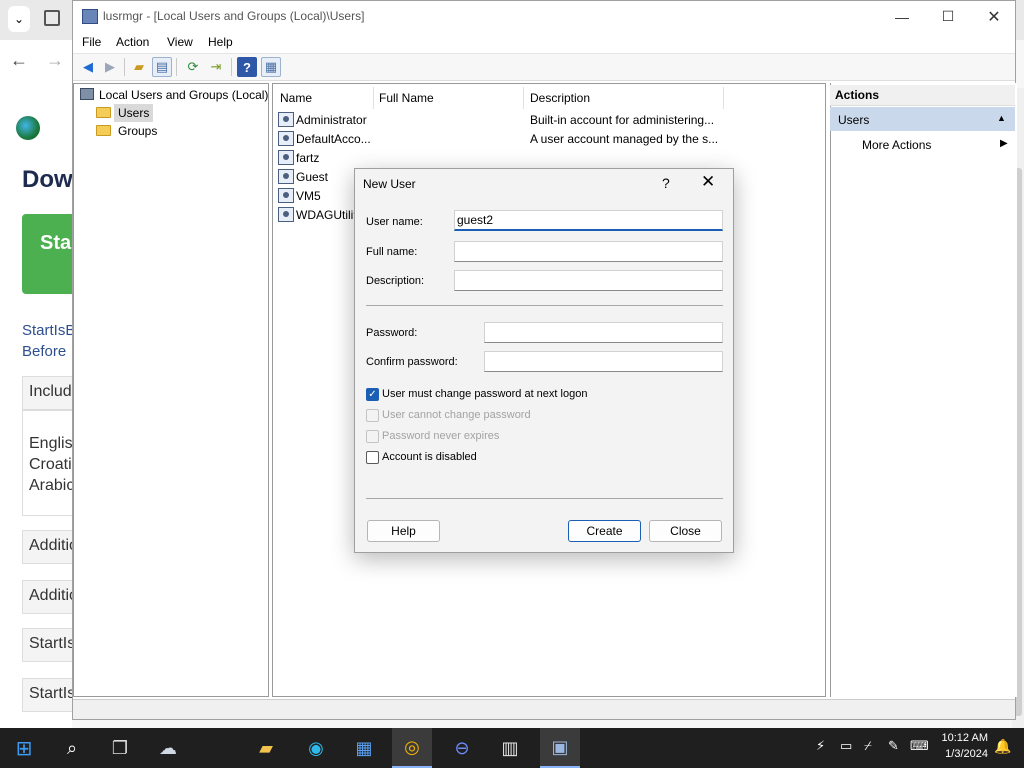 The height and width of the screenshot is (768, 1024). I want to click on username-field: guest2, so click(588, 220).